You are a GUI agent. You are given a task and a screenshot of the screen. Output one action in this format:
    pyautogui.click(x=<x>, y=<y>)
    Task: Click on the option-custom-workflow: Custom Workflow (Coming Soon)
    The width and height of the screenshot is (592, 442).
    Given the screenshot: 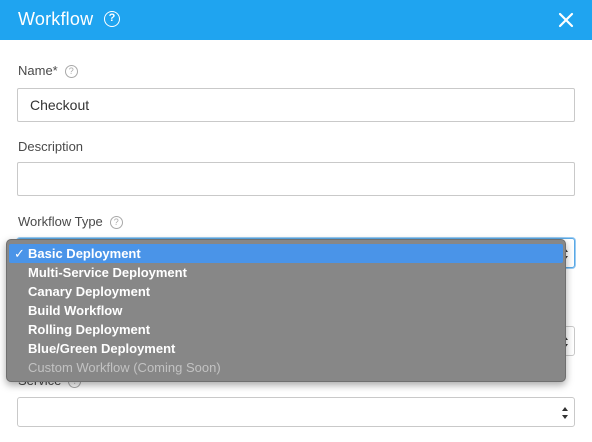 What is the action you would take?
    pyautogui.click(x=286, y=367)
    